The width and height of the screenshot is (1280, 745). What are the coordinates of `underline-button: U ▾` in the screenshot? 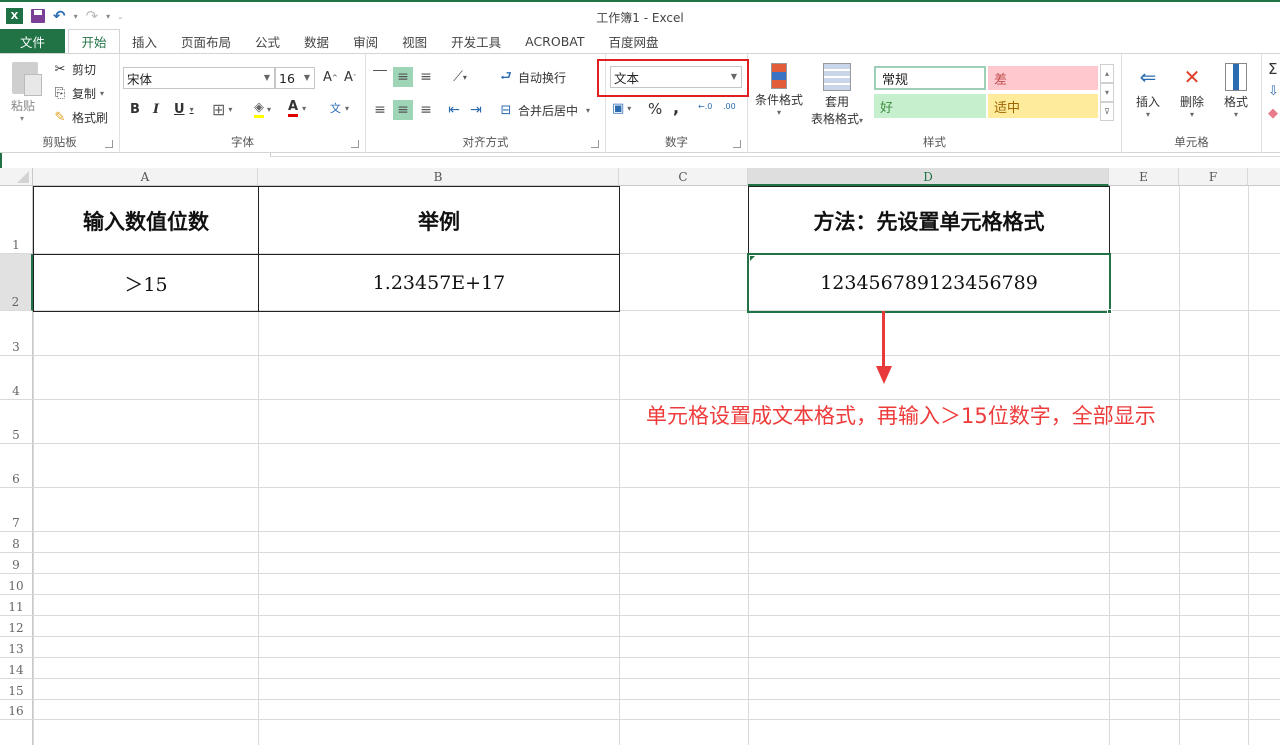 It's located at (184, 109).